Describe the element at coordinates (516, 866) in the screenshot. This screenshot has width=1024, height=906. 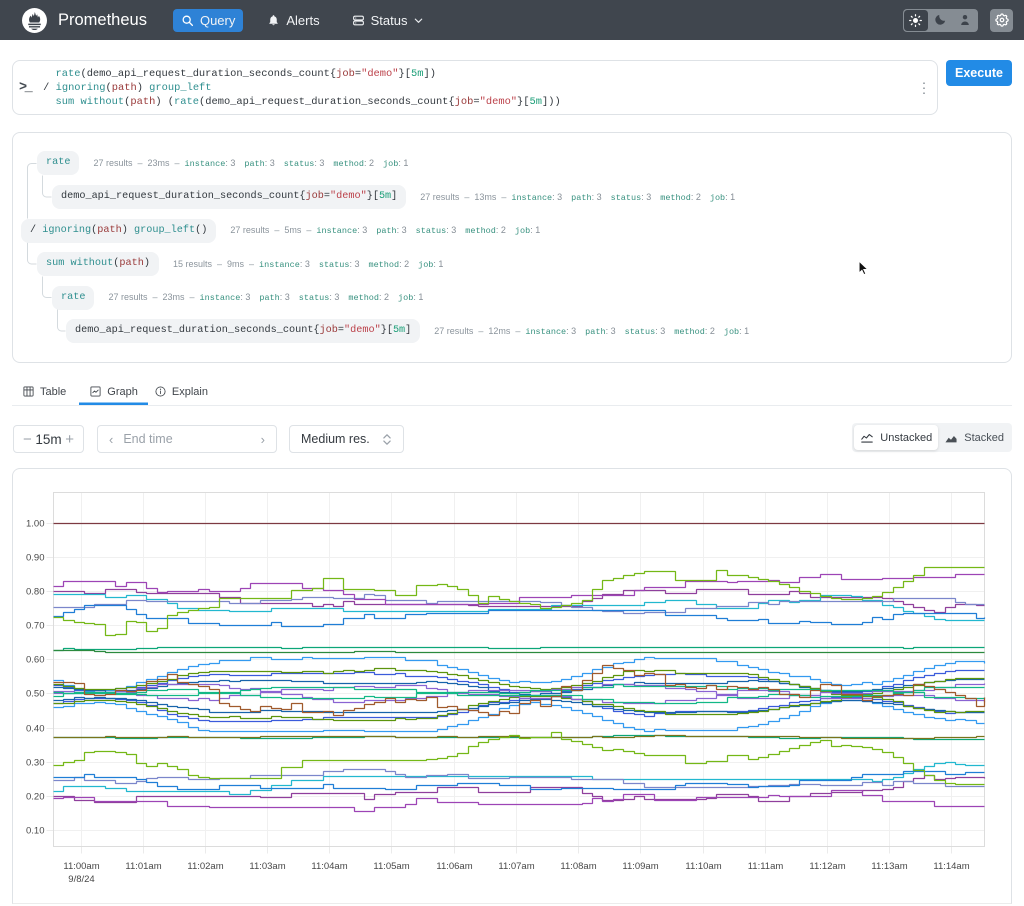
I see `svg-text: 11:07am` at that location.